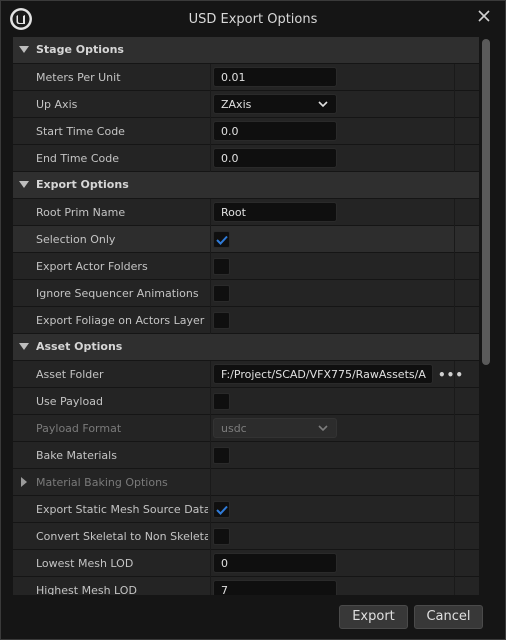 Image resolution: width=506 pixels, height=640 pixels. What do you see at coordinates (246, 185) in the screenshot?
I see `section-export-options: Export Options` at bounding box center [246, 185].